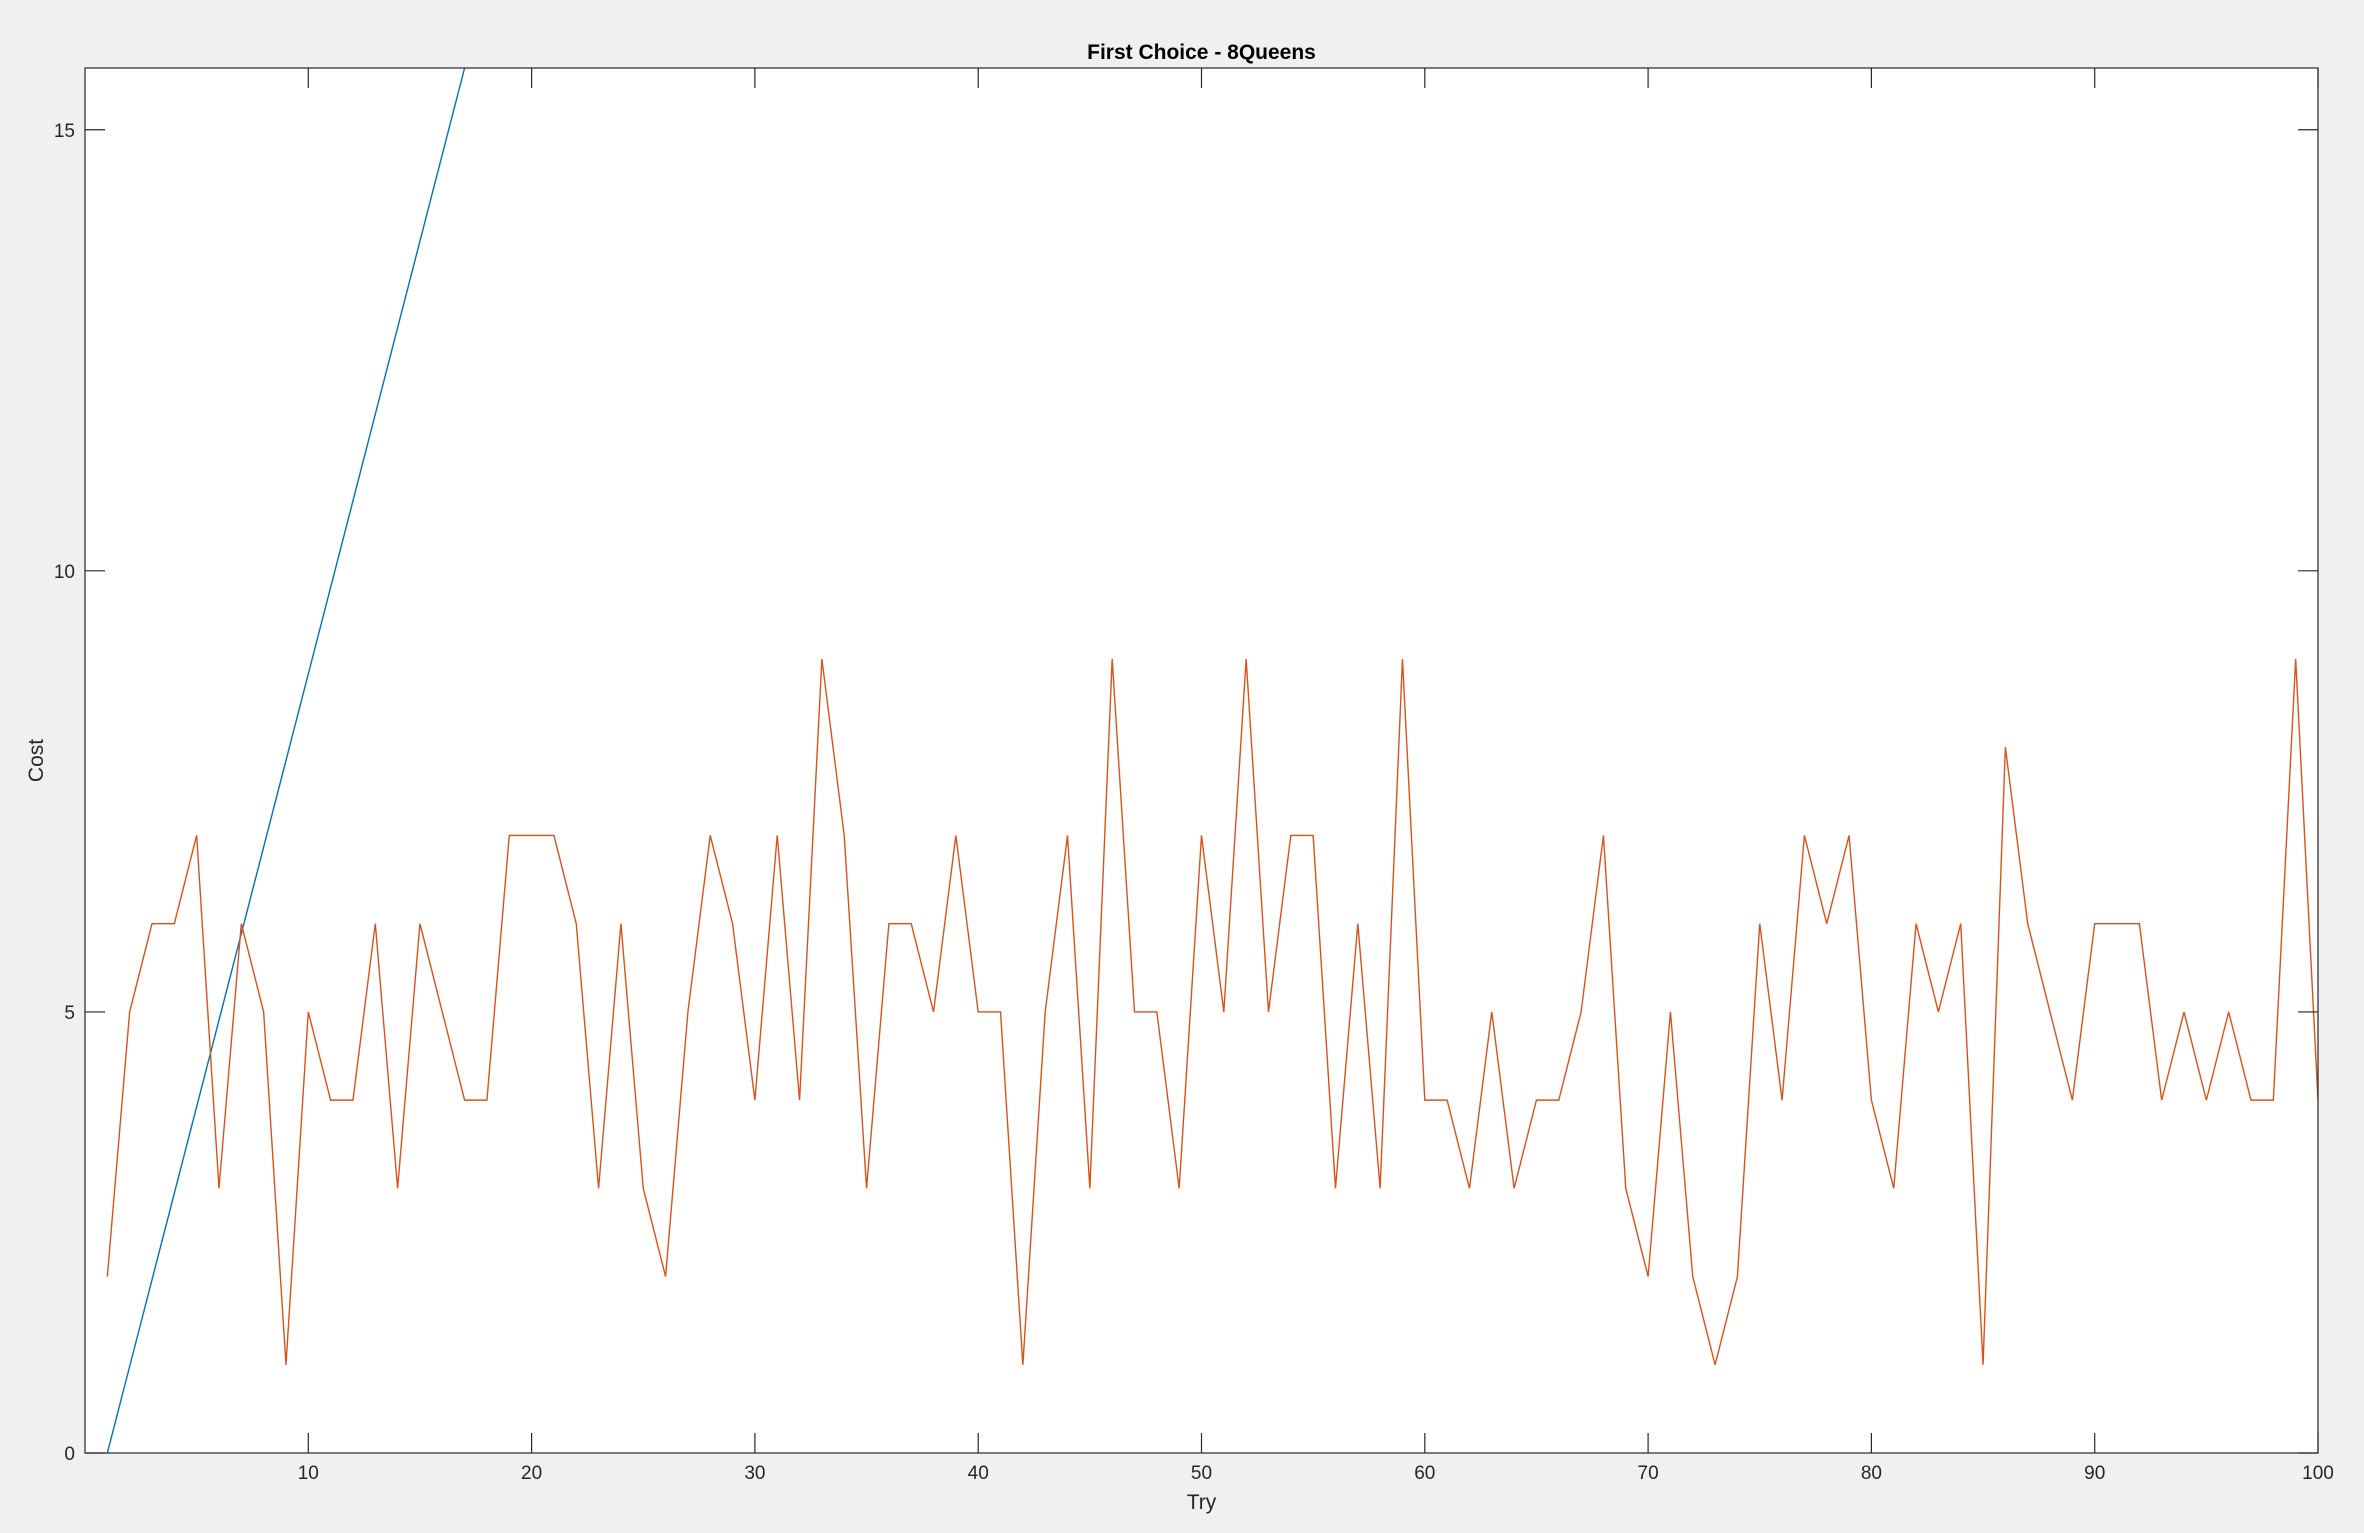 The image size is (2364, 1533). What do you see at coordinates (36, 760) in the screenshot?
I see `y-axis-label: Cost` at bounding box center [36, 760].